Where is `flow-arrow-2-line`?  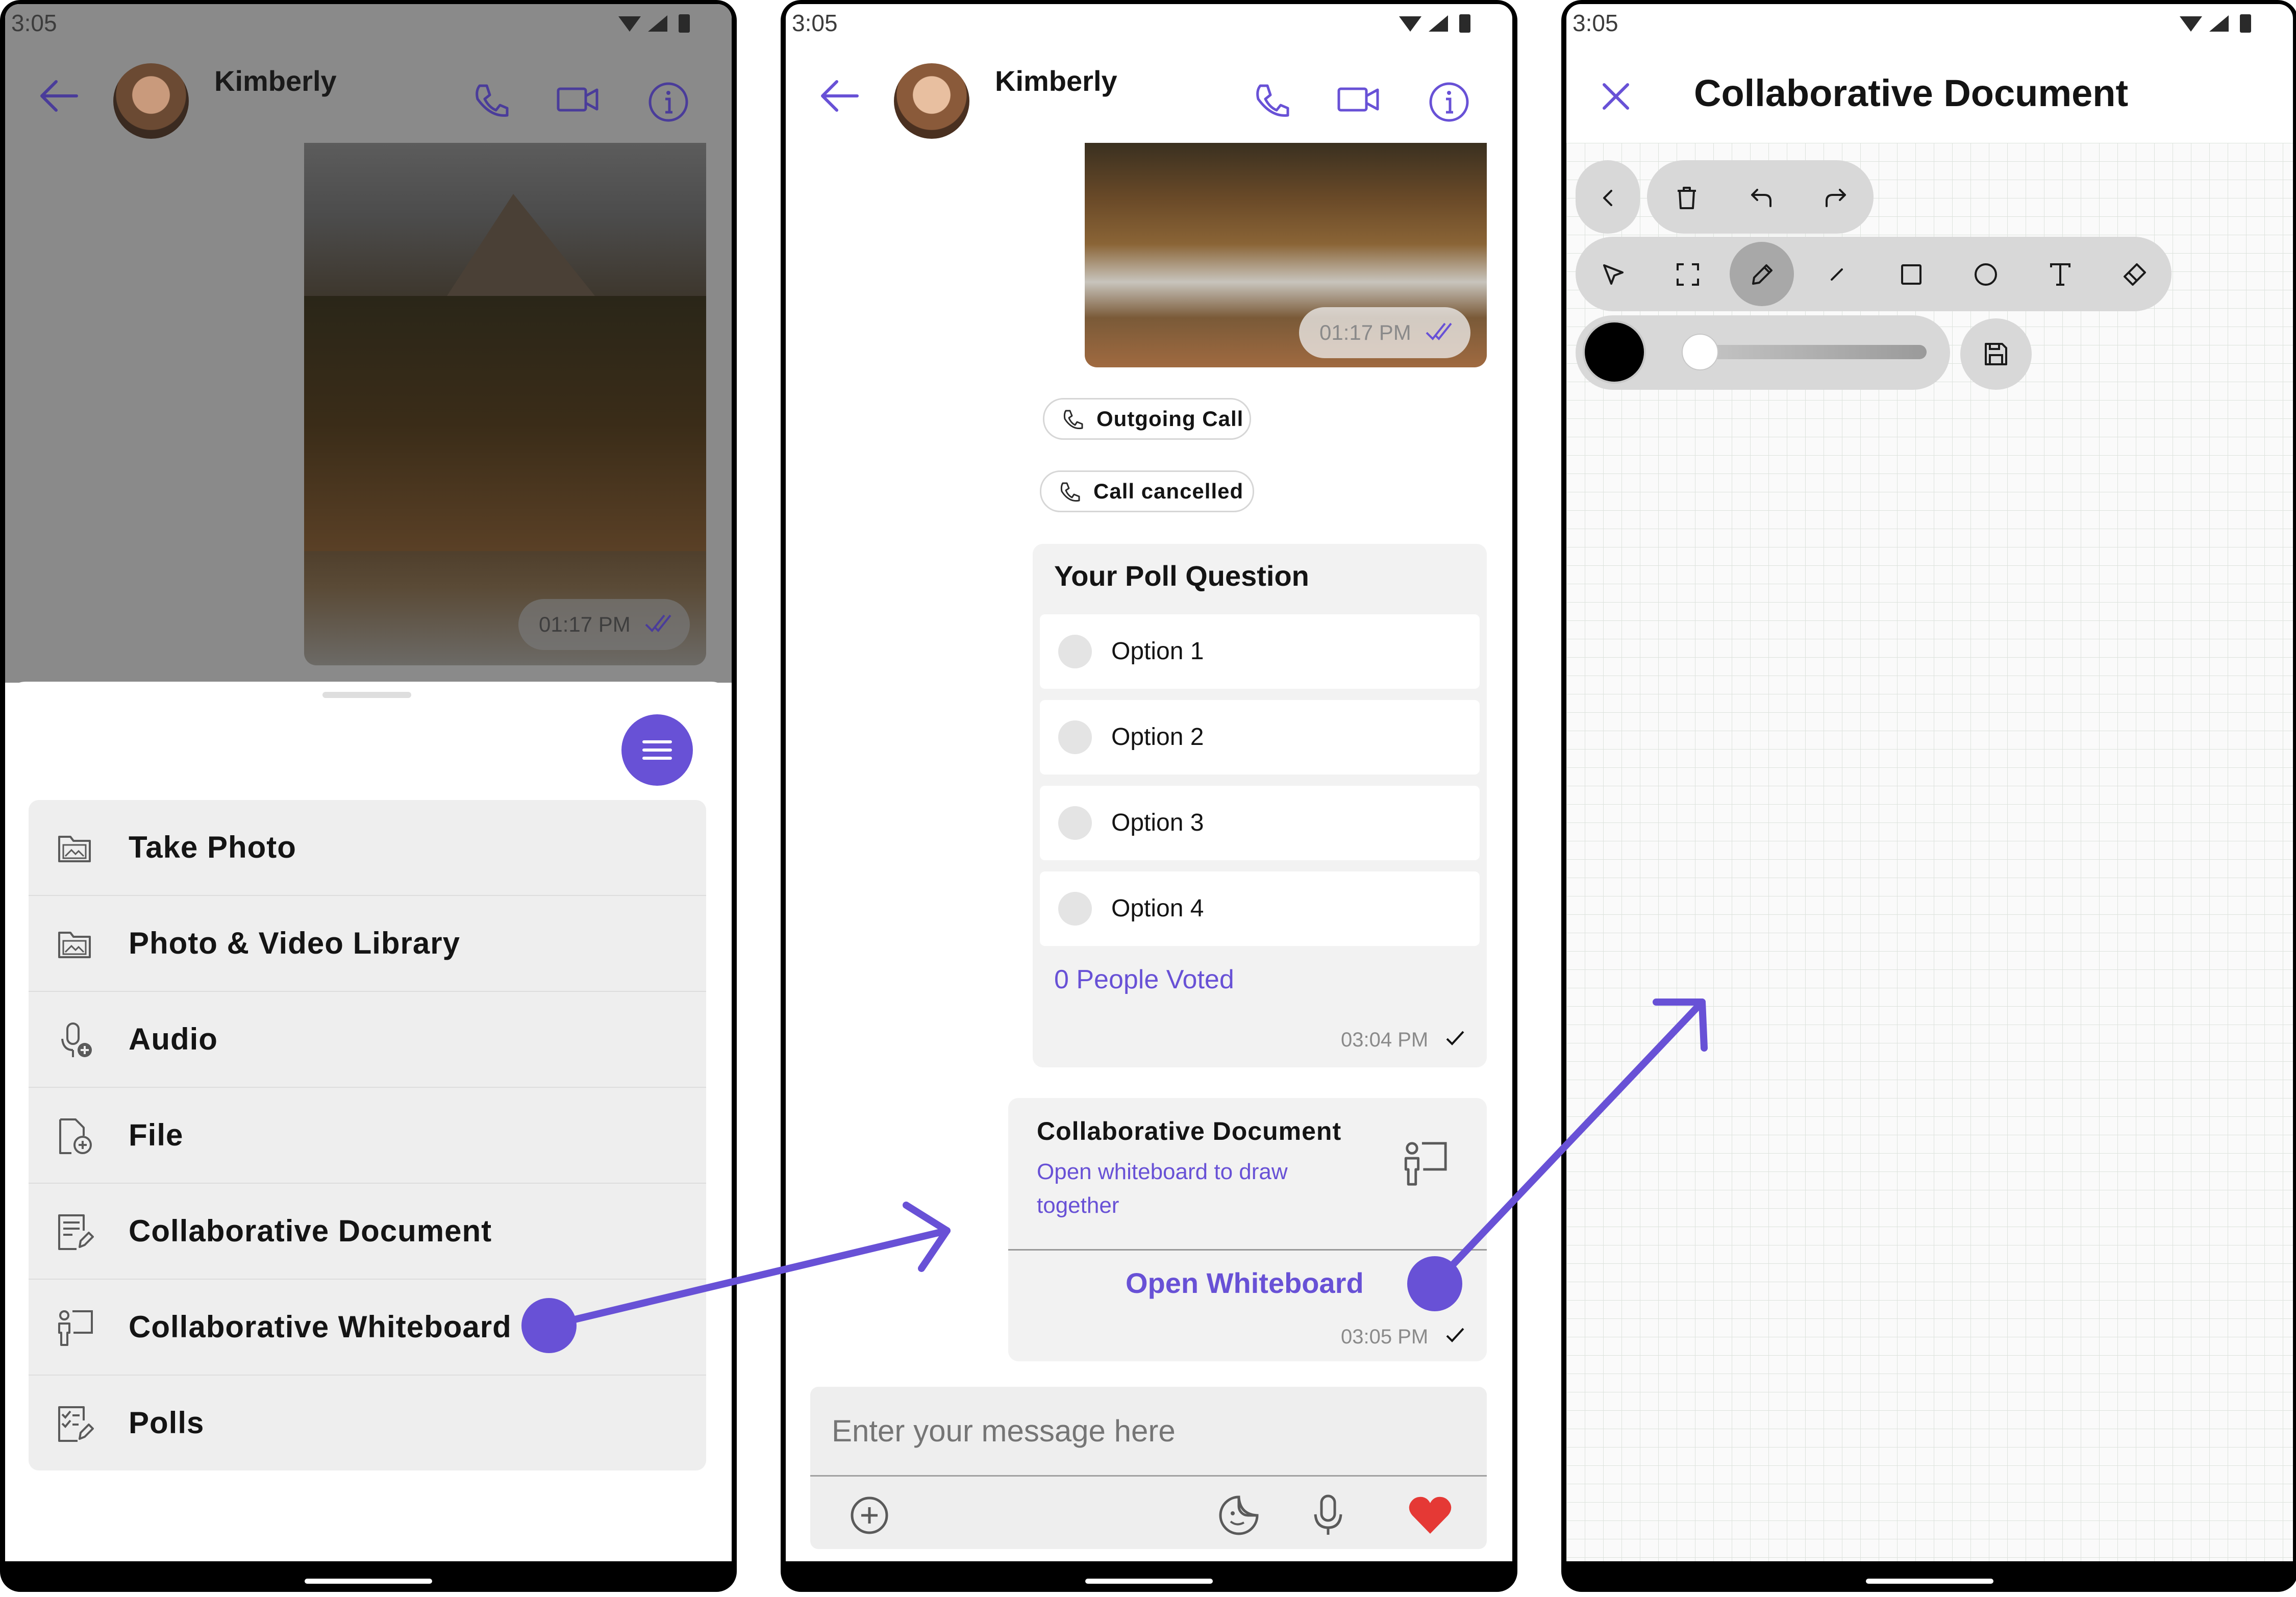 flow-arrow-2-line is located at coordinates (1568, 1143).